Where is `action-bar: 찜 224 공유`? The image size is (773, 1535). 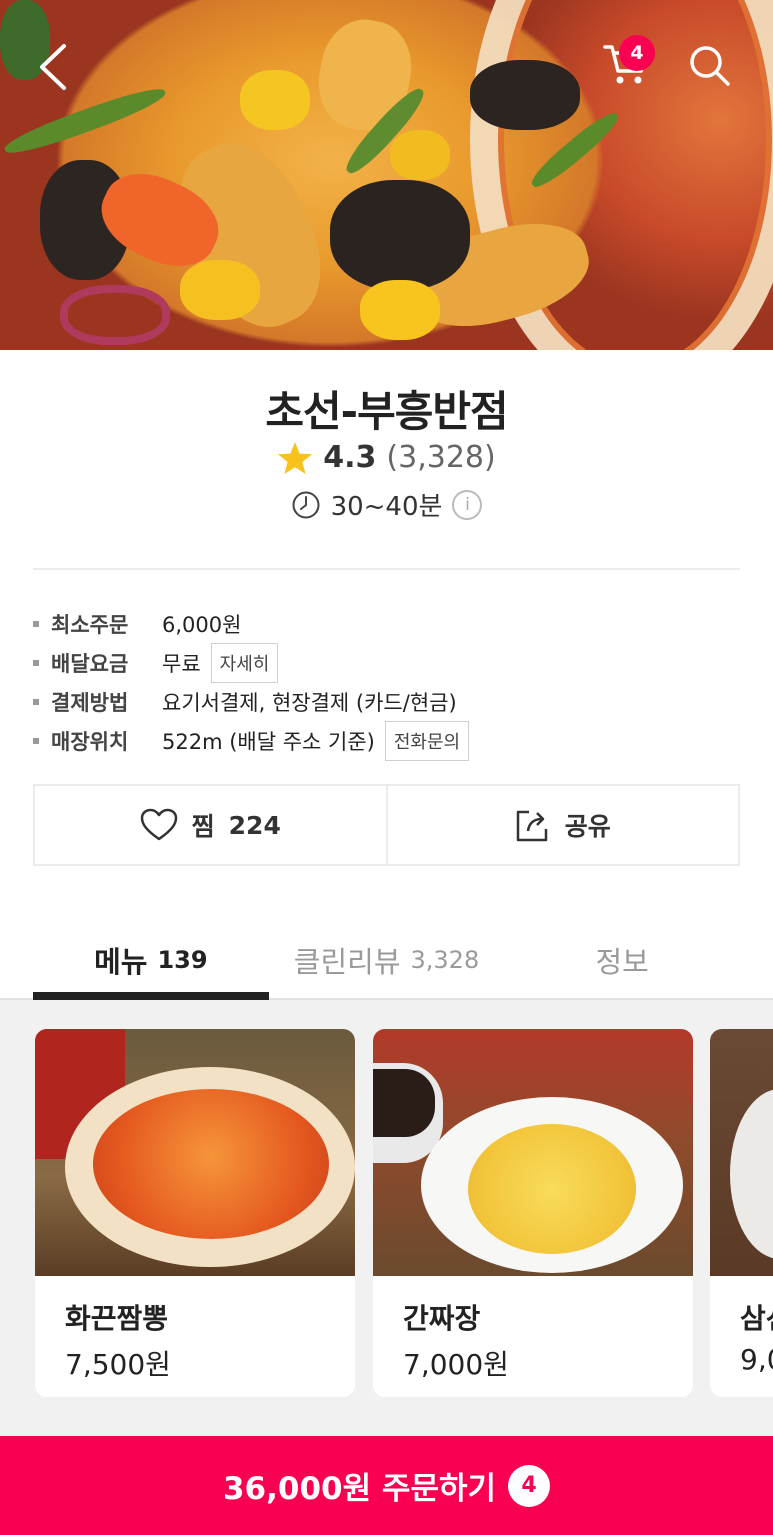 action-bar: 찜 224 공유 is located at coordinates (386, 825).